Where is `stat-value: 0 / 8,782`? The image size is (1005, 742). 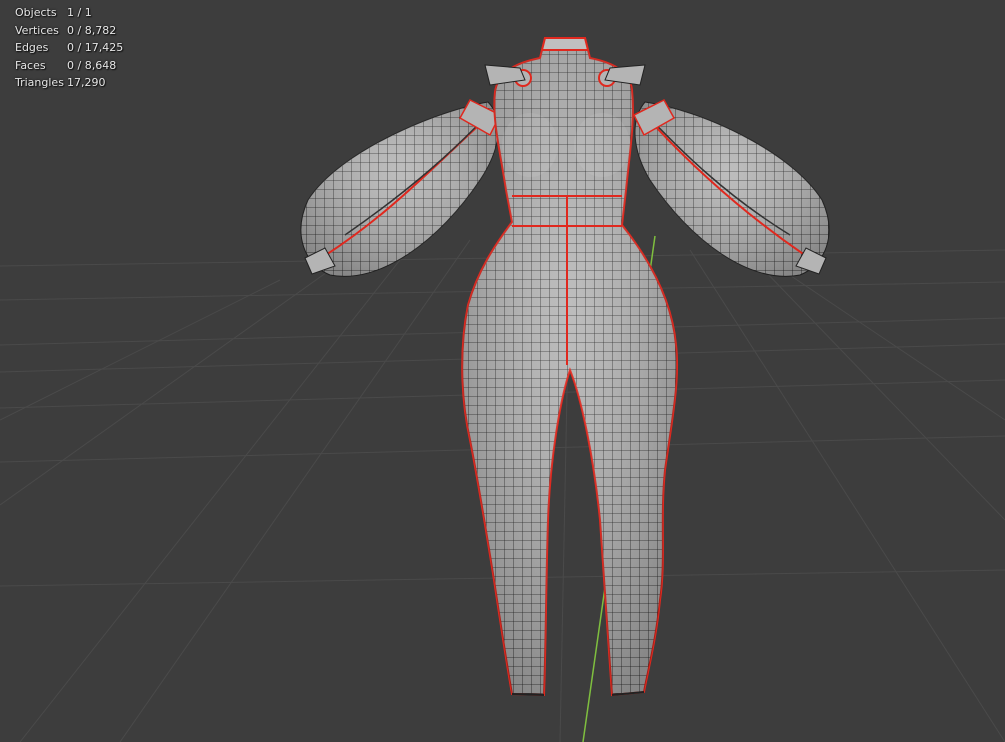 stat-value: 0 / 8,782 is located at coordinates (92, 30).